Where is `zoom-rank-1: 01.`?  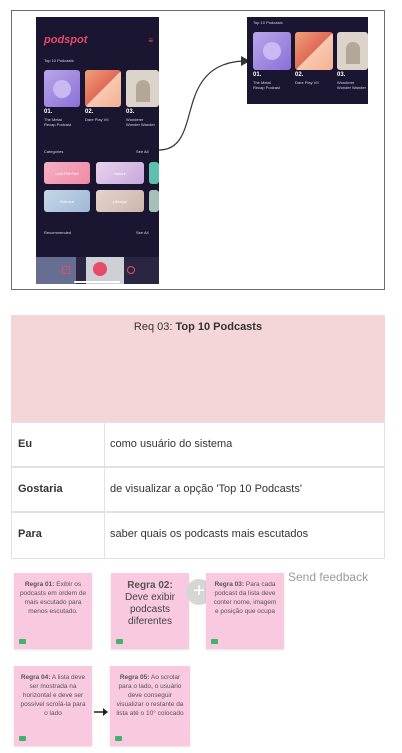
zoom-rank-1: 01. is located at coordinates (257, 75).